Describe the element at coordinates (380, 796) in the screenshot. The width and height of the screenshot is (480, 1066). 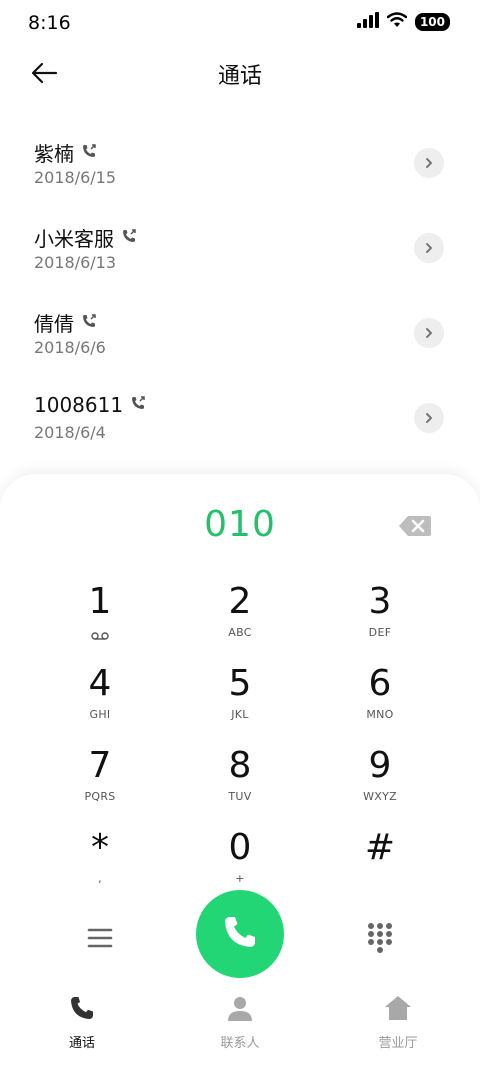
I see `key-letters: WXYZ` at that location.